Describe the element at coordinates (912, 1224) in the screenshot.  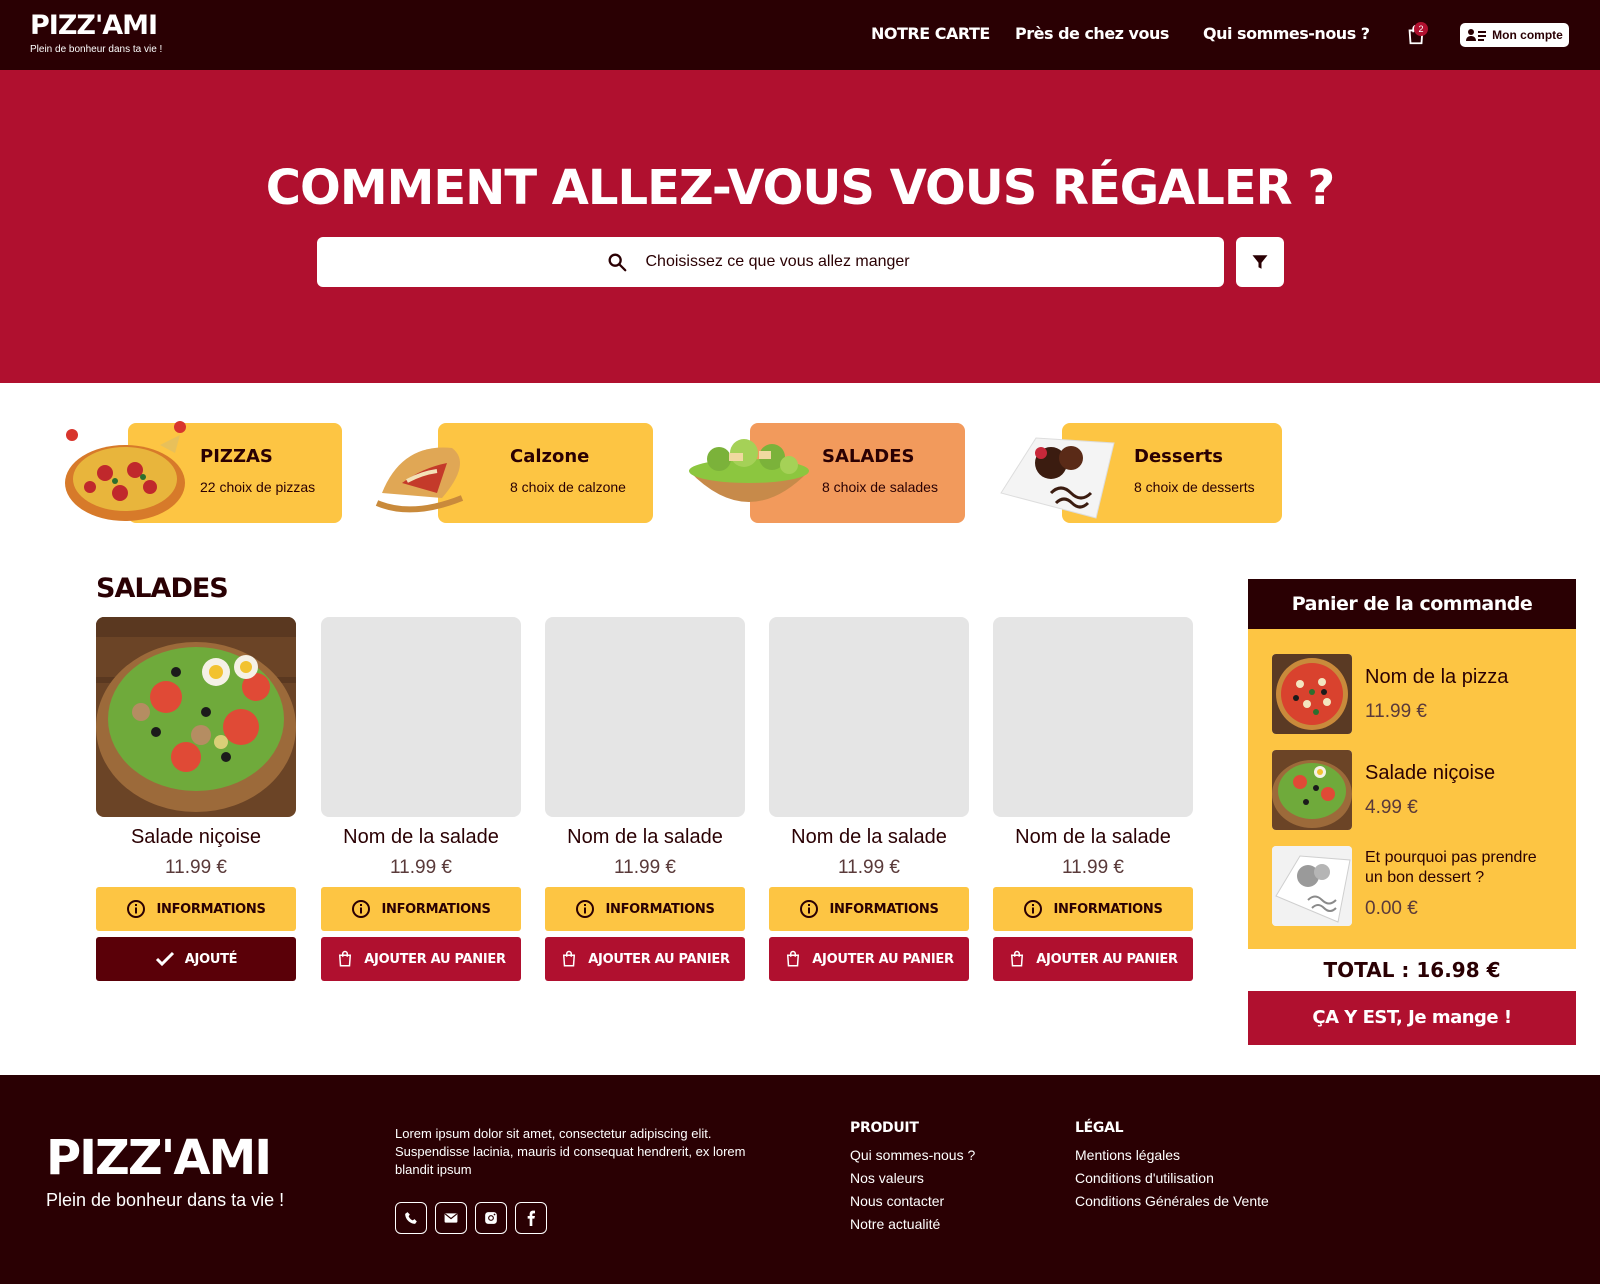
I see `footer-link: Notre actualité` at that location.